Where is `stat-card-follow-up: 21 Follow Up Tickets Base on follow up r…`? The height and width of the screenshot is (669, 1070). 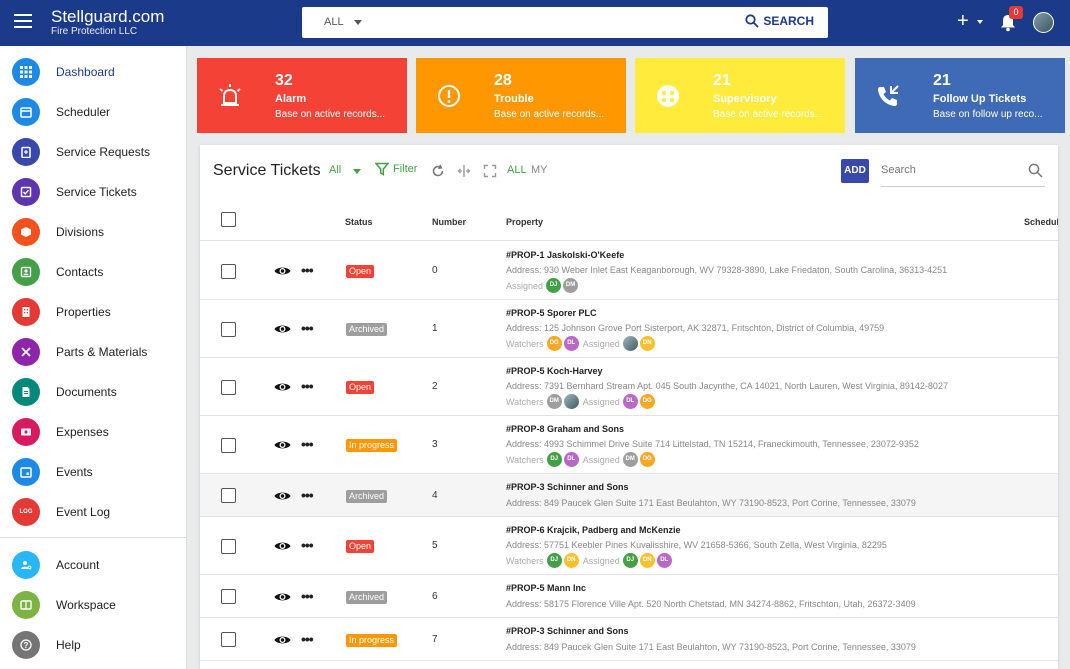
stat-card-follow-up: 21 Follow Up Tickets Base on follow up r… is located at coordinates (960, 95).